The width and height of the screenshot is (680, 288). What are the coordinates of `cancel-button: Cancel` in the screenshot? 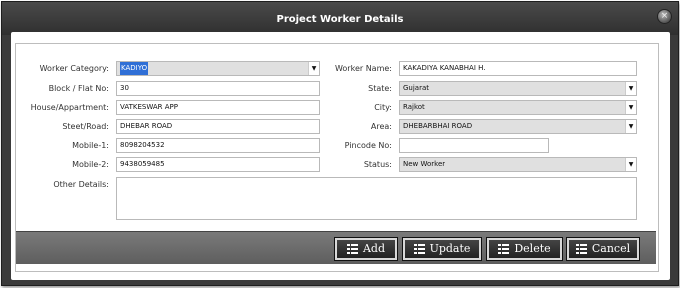 It's located at (603, 249).